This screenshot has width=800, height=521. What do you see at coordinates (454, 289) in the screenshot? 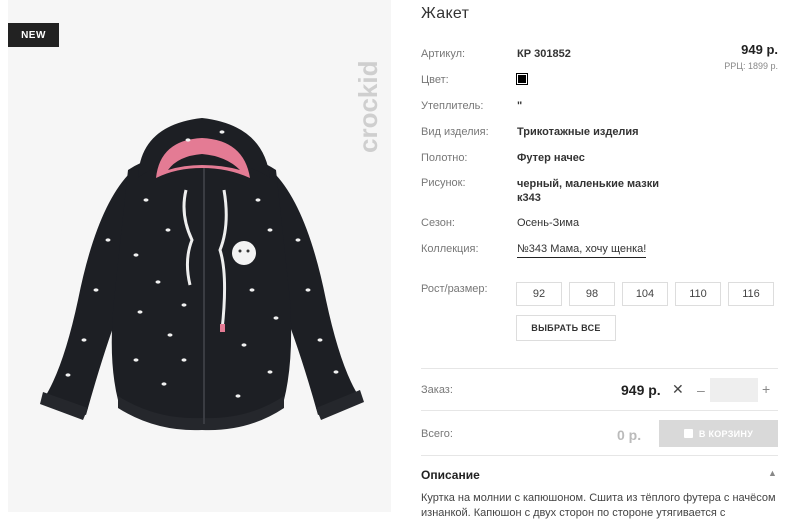
I see `size-label: Рост/размер:` at bounding box center [454, 289].